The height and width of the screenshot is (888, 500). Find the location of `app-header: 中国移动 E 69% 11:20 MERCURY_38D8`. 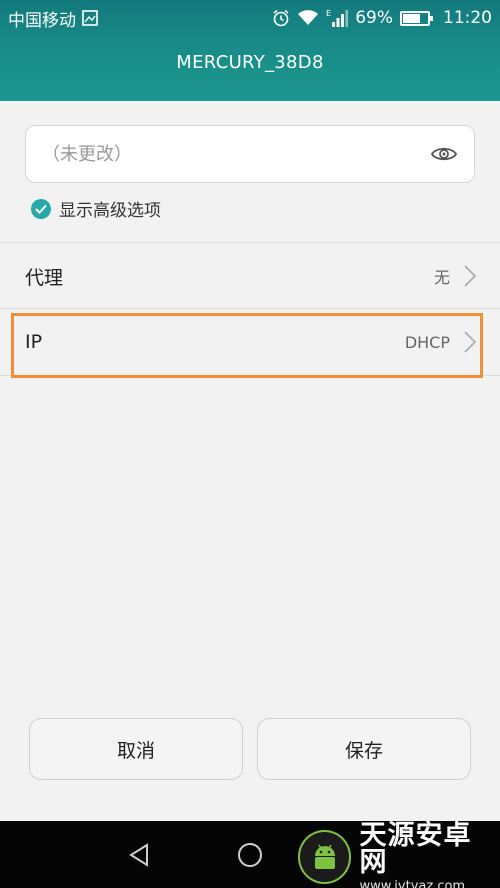

app-header: 中国移动 E 69% 11:20 MERCURY_38D8 is located at coordinates (250, 50).